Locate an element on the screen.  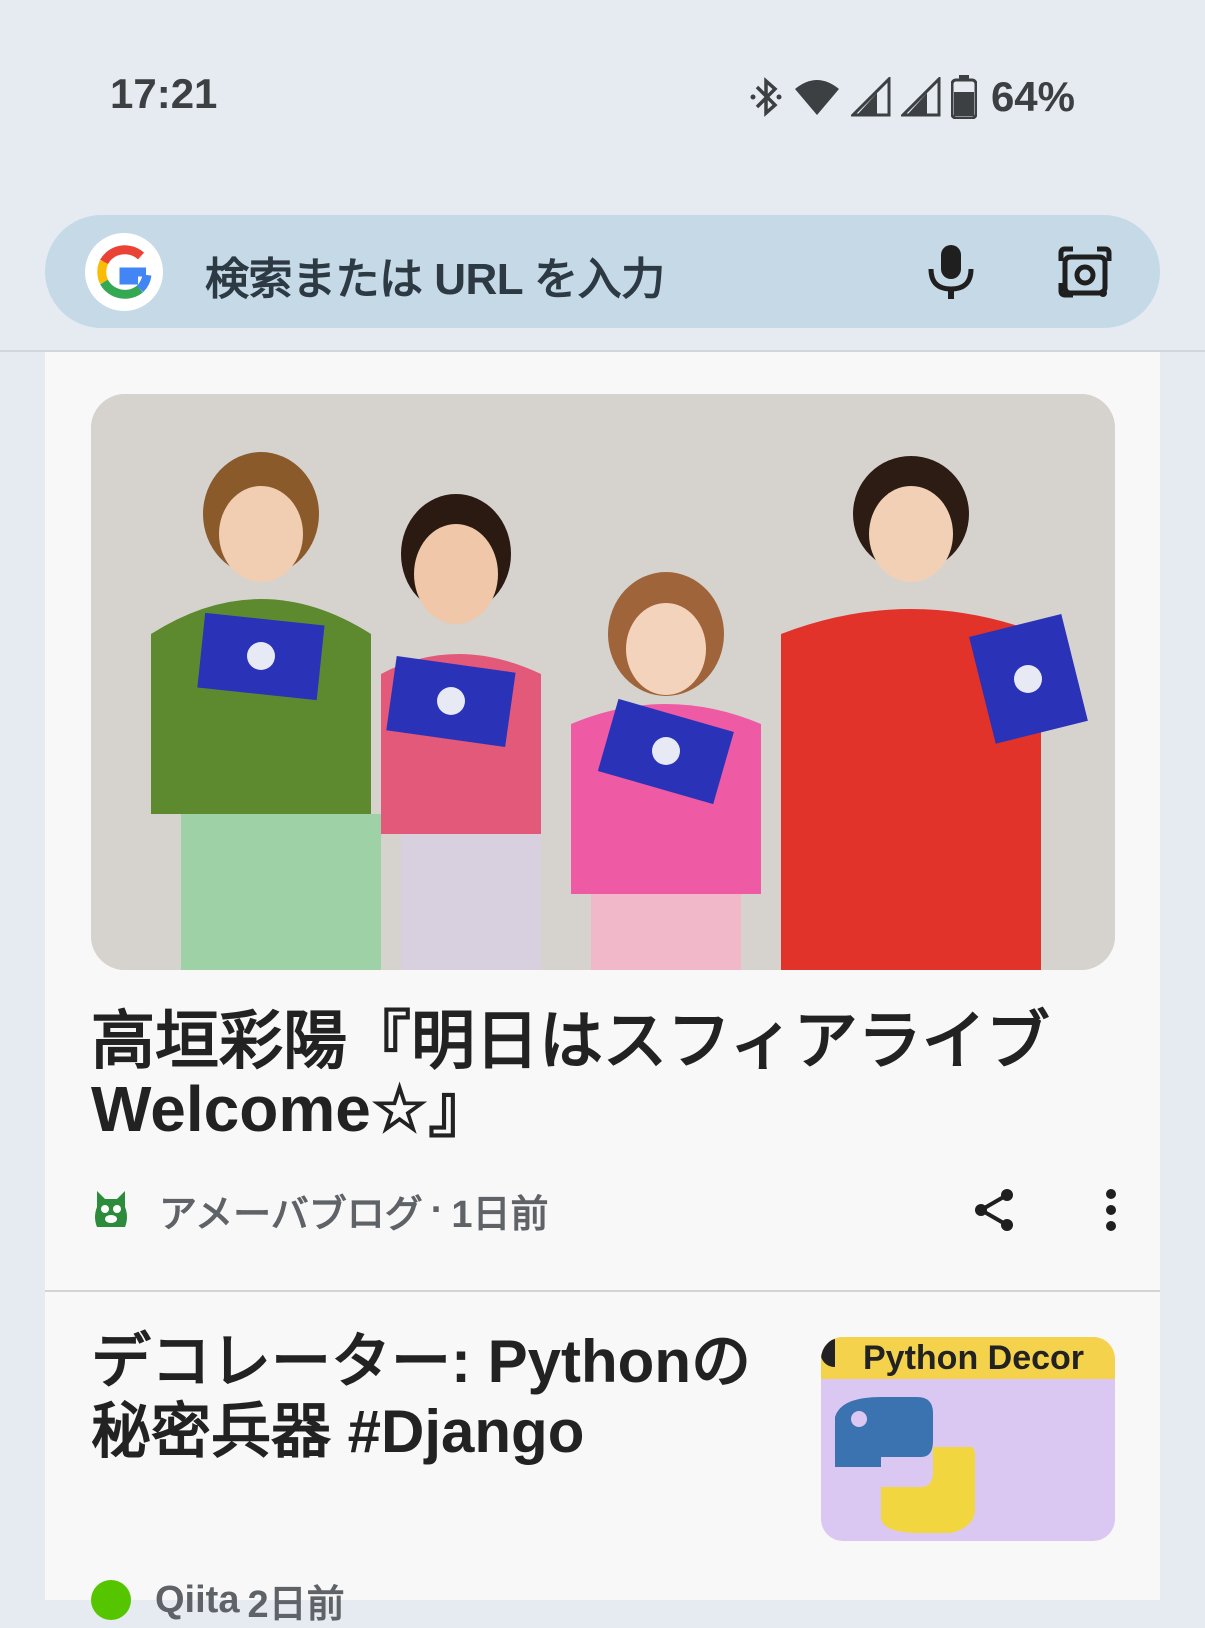
more-options-icon is located at coordinates (1111, 1210).